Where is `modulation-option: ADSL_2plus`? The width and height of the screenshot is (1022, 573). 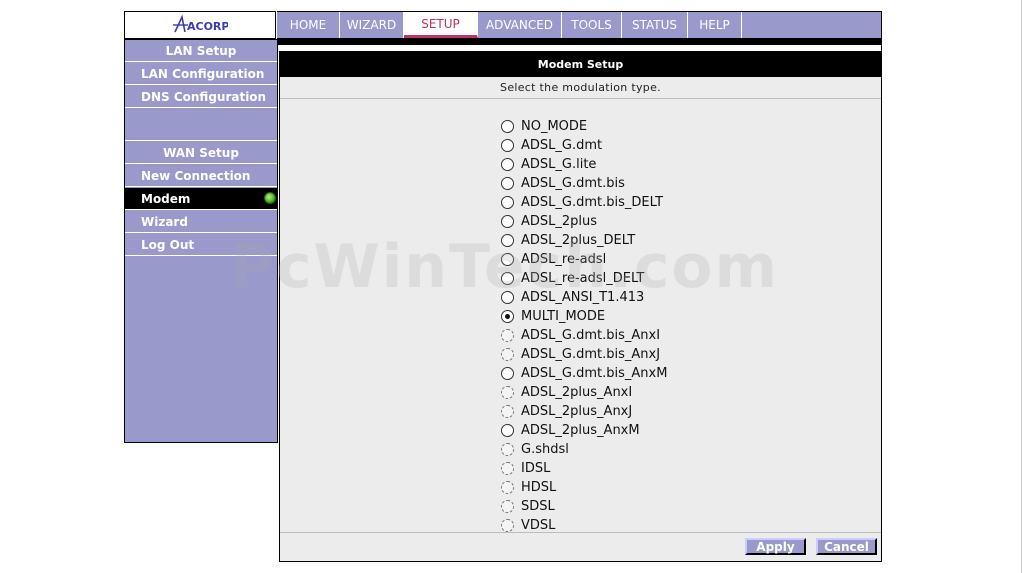
modulation-option: ADSL_2plus is located at coordinates (584, 221).